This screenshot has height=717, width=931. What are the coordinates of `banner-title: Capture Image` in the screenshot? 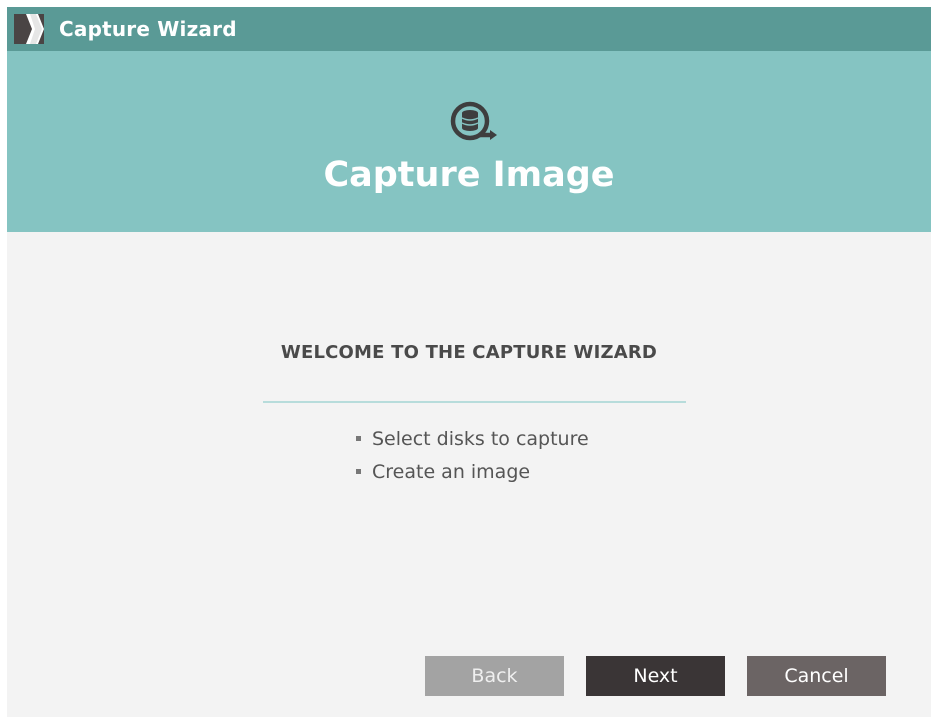 It's located at (469, 175).